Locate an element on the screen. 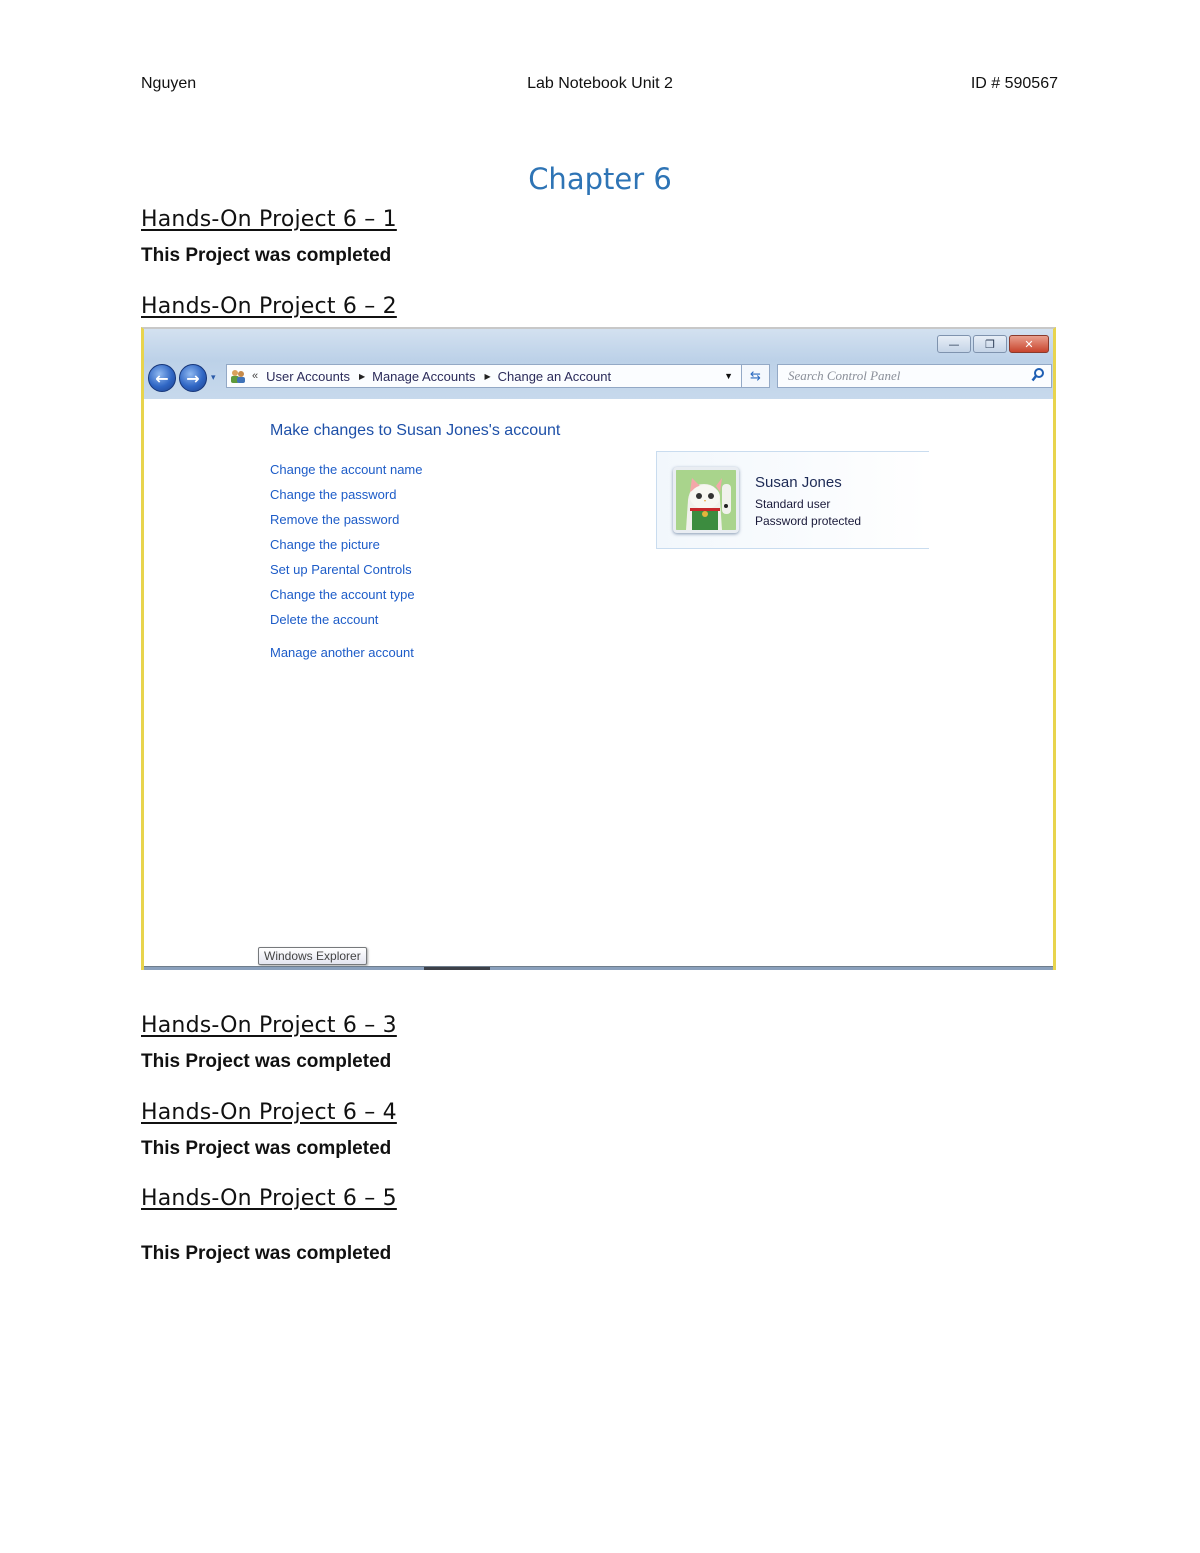 The image size is (1200, 1553). refresh-button: ⇆ is located at coordinates (756, 376).